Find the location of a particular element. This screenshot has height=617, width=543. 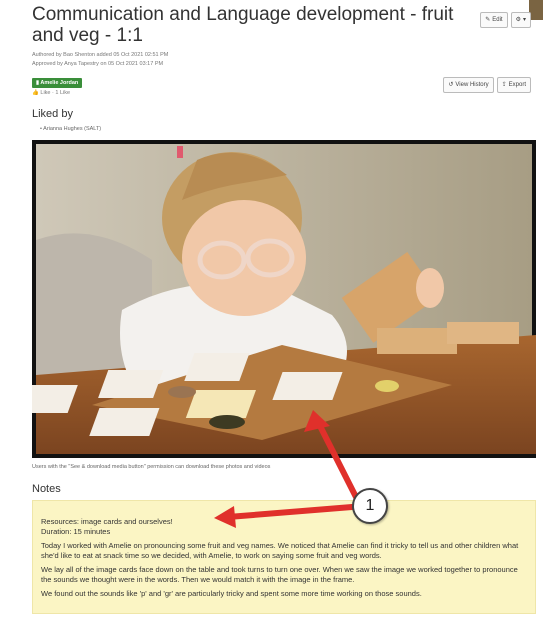

likes-row: 👍 Like · 1 Like is located at coordinates (51, 93).